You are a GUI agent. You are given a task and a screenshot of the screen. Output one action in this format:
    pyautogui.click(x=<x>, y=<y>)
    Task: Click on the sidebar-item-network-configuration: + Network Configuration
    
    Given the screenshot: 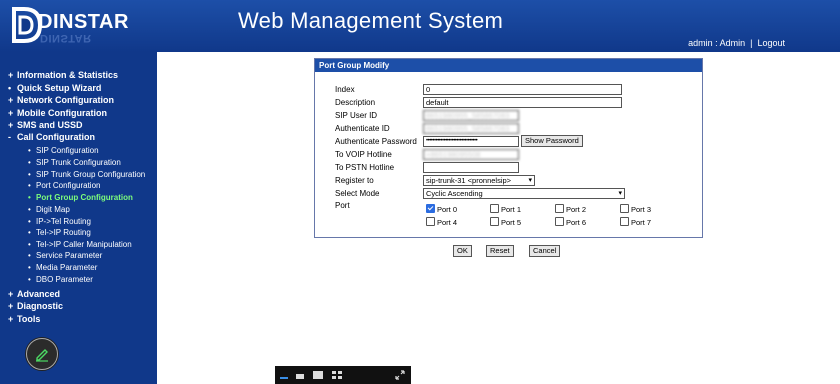 What is the action you would take?
    pyautogui.click(x=61, y=100)
    